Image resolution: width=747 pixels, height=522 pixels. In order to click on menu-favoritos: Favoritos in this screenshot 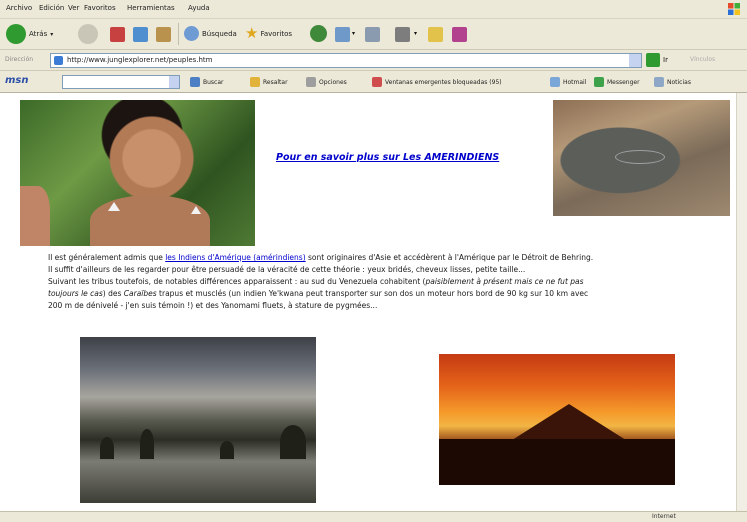, I will do `click(100, 8)`.